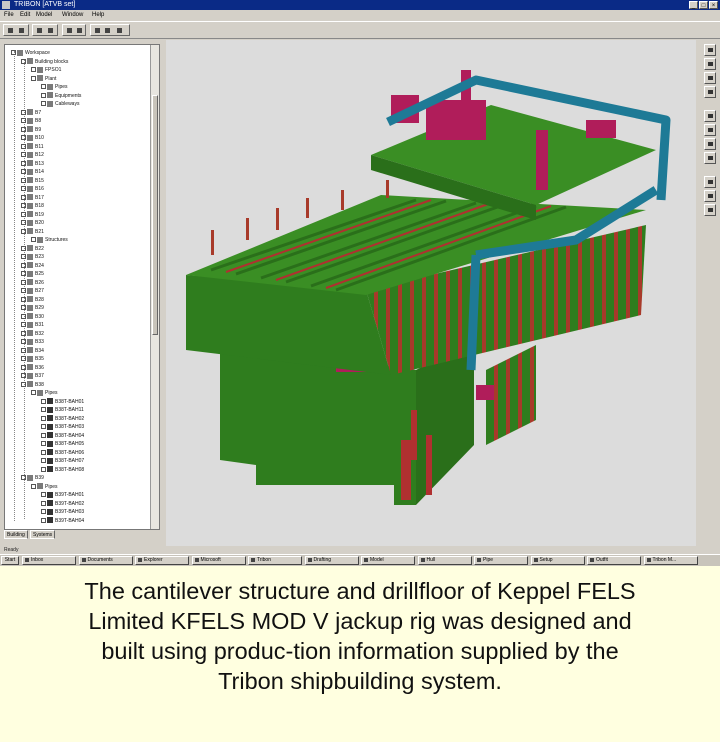 The width and height of the screenshot is (720, 742). Describe the element at coordinates (49, 560) in the screenshot. I see `taskbar-task: Inbox` at that location.